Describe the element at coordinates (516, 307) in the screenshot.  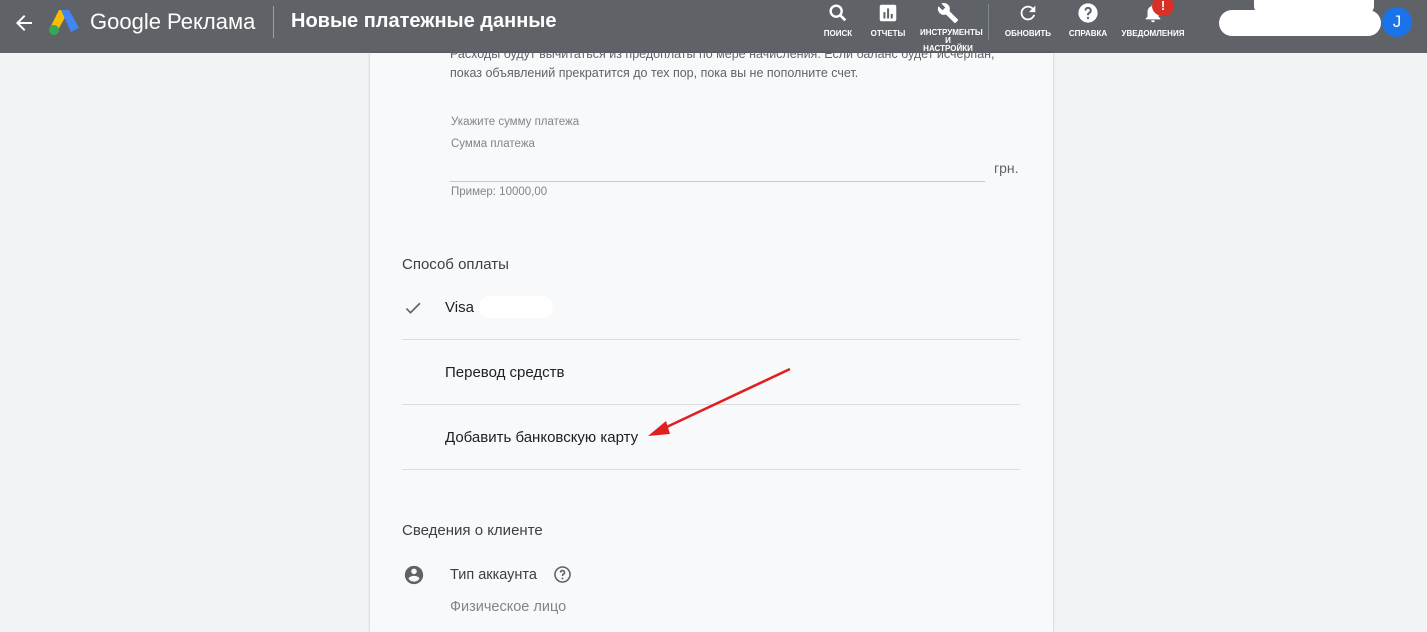
I see `card-number-mask` at that location.